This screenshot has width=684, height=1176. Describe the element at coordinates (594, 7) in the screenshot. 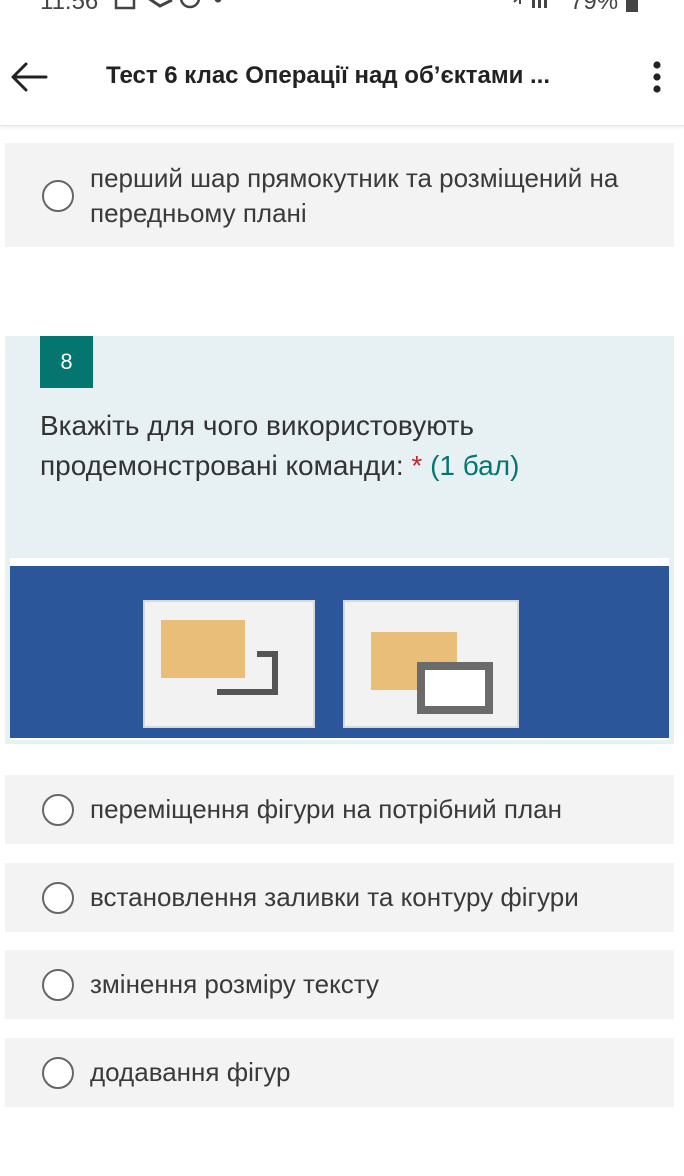

I see `battery-level: 79%` at that location.